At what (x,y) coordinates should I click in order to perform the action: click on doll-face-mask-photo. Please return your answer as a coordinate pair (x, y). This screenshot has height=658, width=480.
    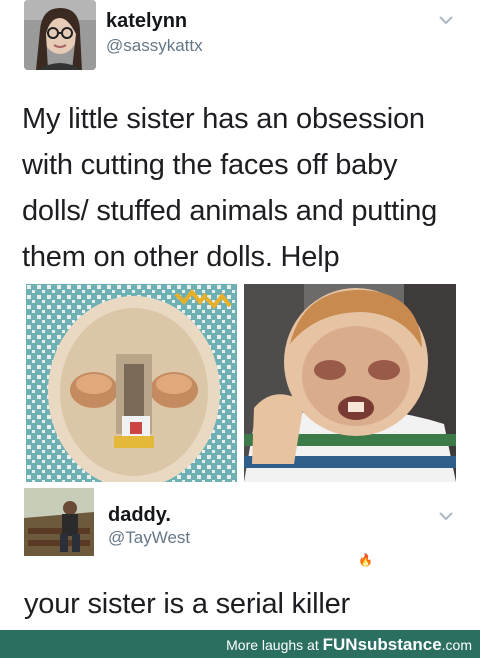
    Looking at the image, I should click on (131, 383).